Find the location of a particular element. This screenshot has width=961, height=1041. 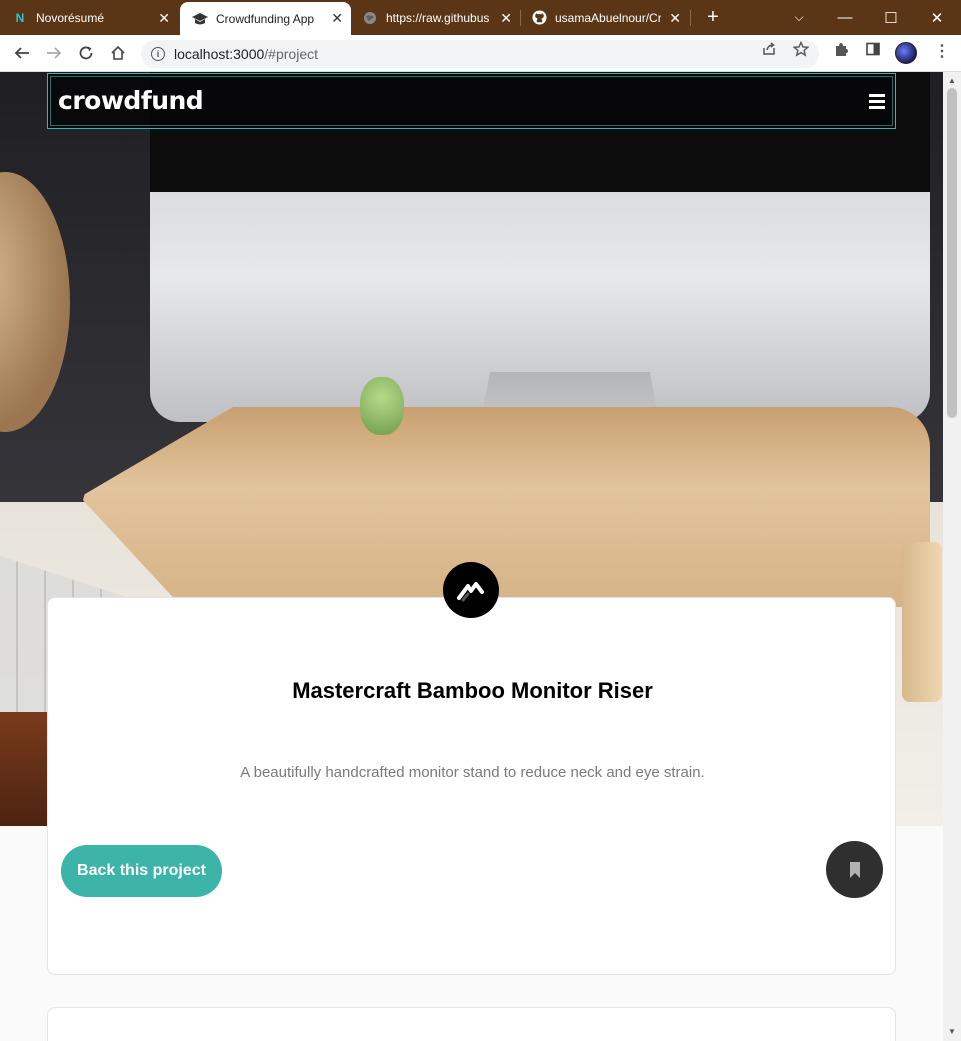

browser-tab-novoresume: N Novorésumé ✕ is located at coordinates (95, 17).